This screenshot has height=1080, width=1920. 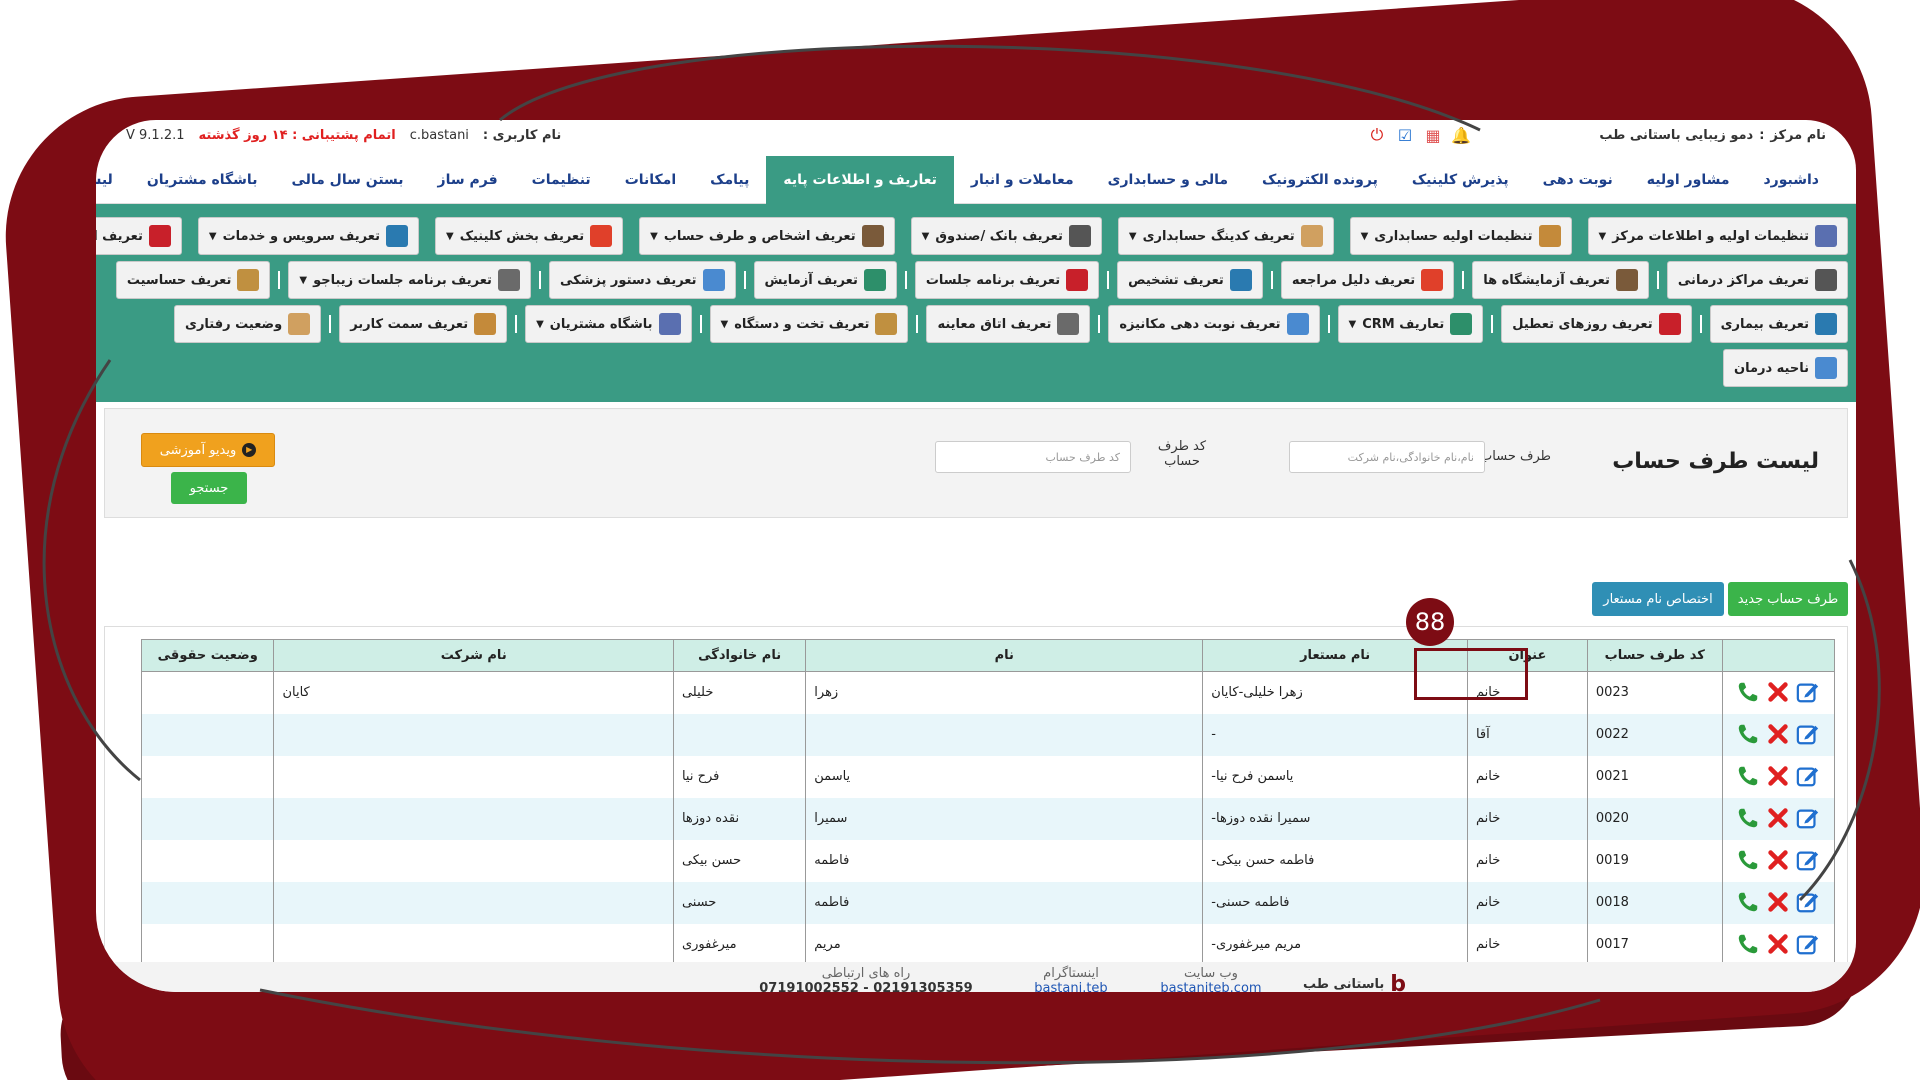 What do you see at coordinates (1367, 280) in the screenshot?
I see `toolbar-button-2-3: تعریف دلیل مراجعه` at bounding box center [1367, 280].